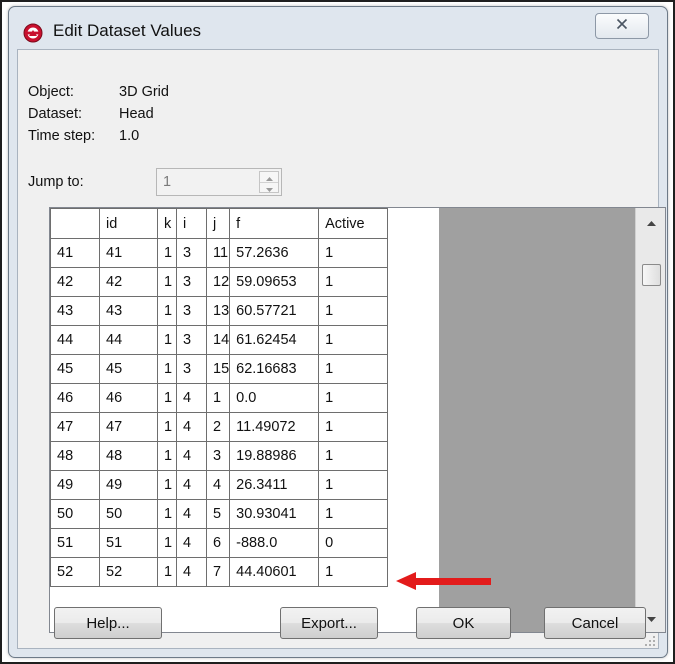 This screenshot has height=664, width=675. What do you see at coordinates (75, 427) in the screenshot?
I see `row-number-cell: 47` at bounding box center [75, 427].